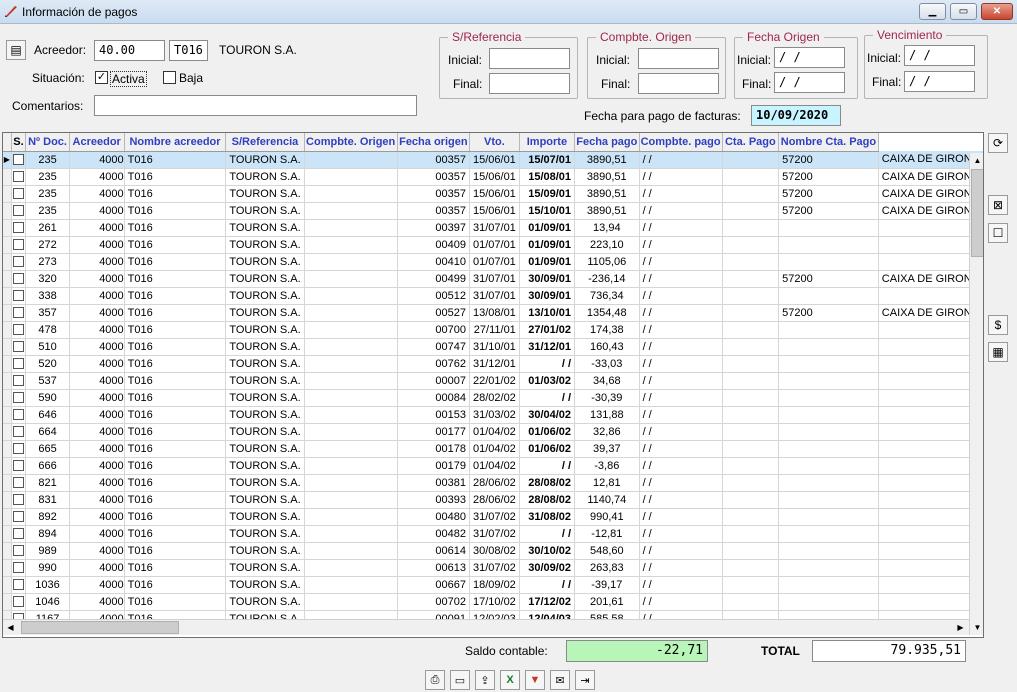 This screenshot has width=1017, height=692. What do you see at coordinates (607, 142) in the screenshot?
I see `column-header: Fecha pago` at bounding box center [607, 142].